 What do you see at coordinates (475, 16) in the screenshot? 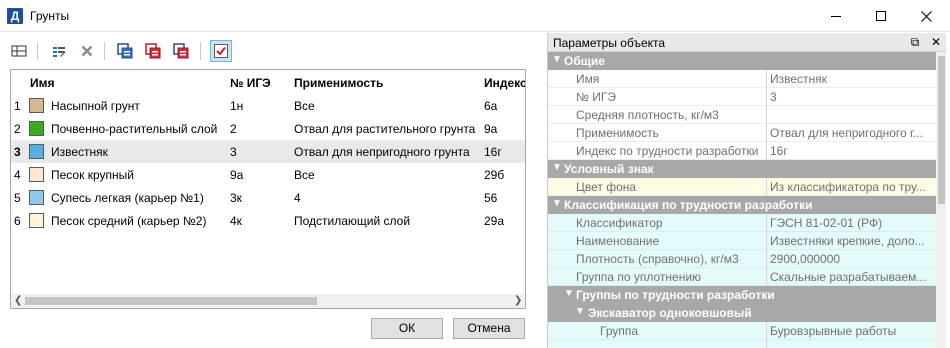
I see `title-bar: Д Грунты` at bounding box center [475, 16].